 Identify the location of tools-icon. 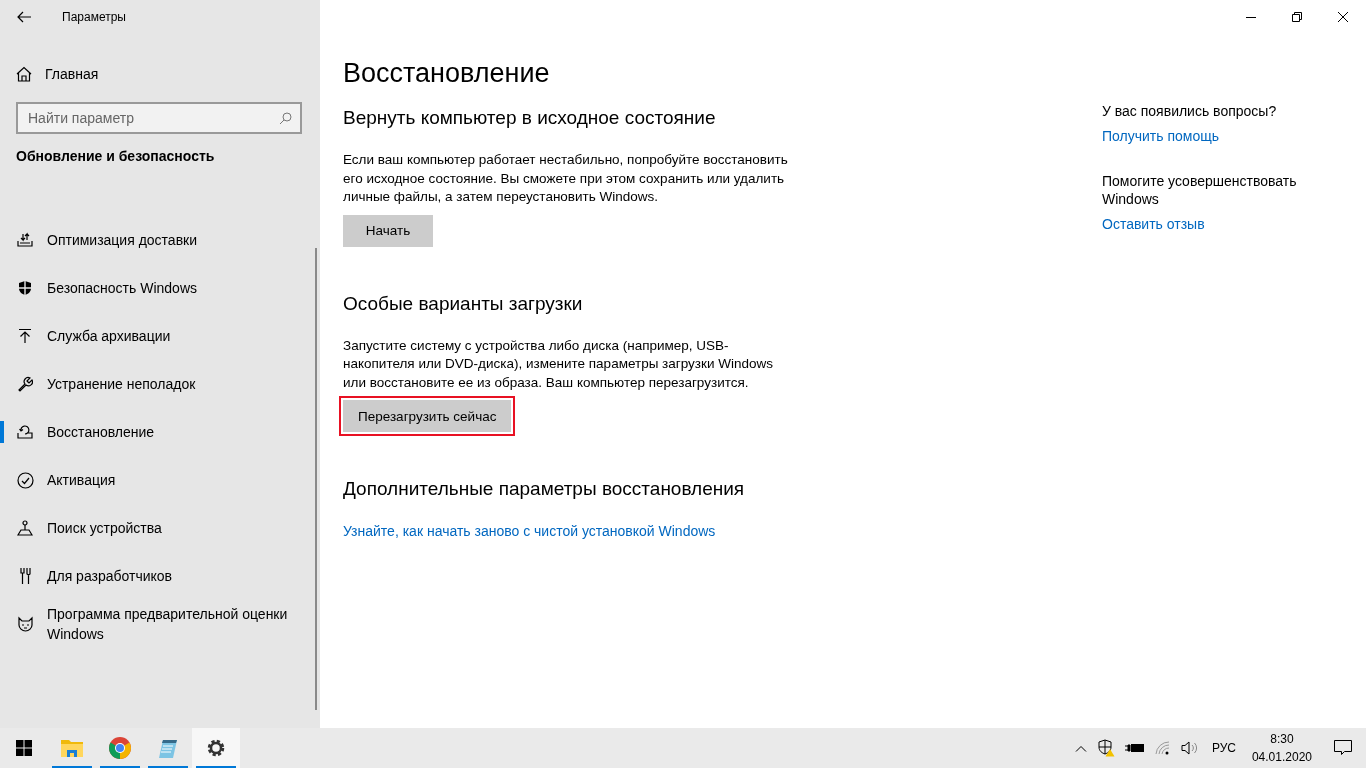
(25, 576).